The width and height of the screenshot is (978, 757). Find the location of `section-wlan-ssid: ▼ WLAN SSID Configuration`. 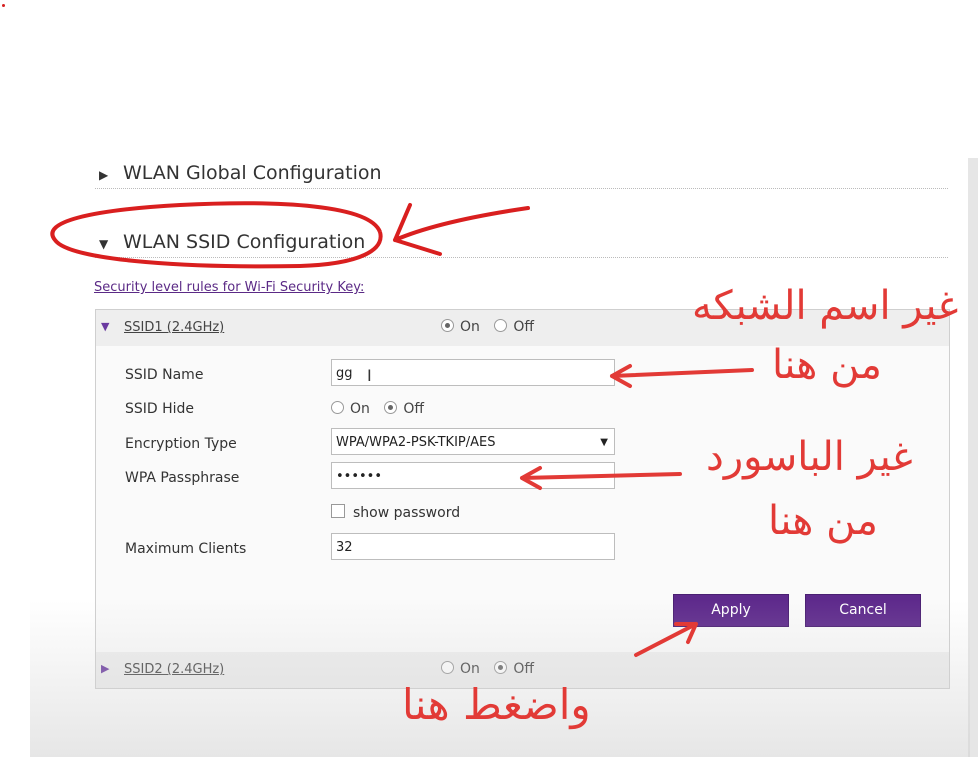

section-wlan-ssid: ▼ WLAN SSID Configuration is located at coordinates (521, 243).